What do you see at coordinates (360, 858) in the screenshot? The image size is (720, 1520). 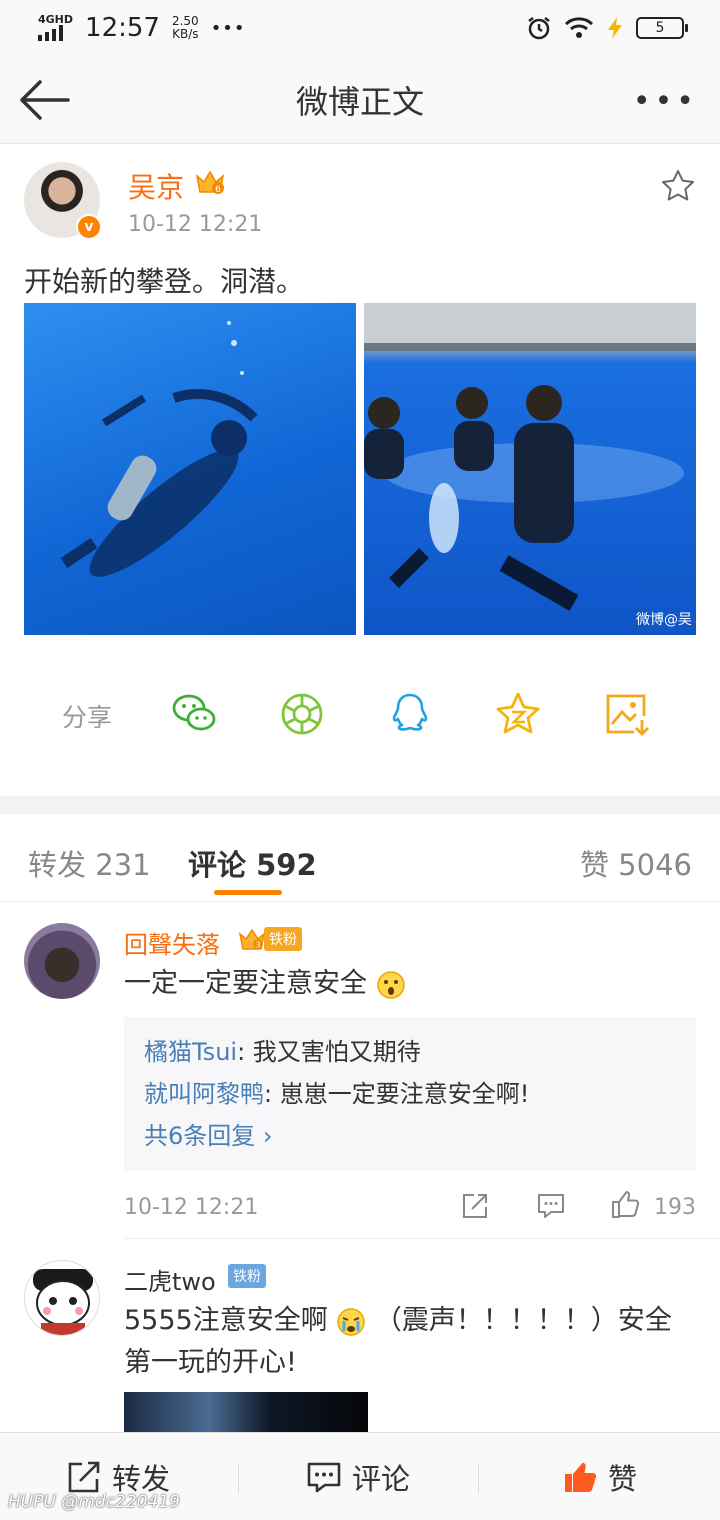 I see `post-tabs: 转发 231 评论 592 赞 5046` at bounding box center [360, 858].